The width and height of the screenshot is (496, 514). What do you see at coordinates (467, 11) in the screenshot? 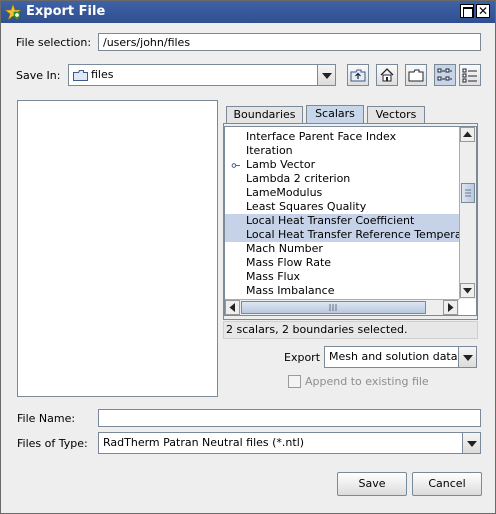
I see `maximize-button` at bounding box center [467, 11].